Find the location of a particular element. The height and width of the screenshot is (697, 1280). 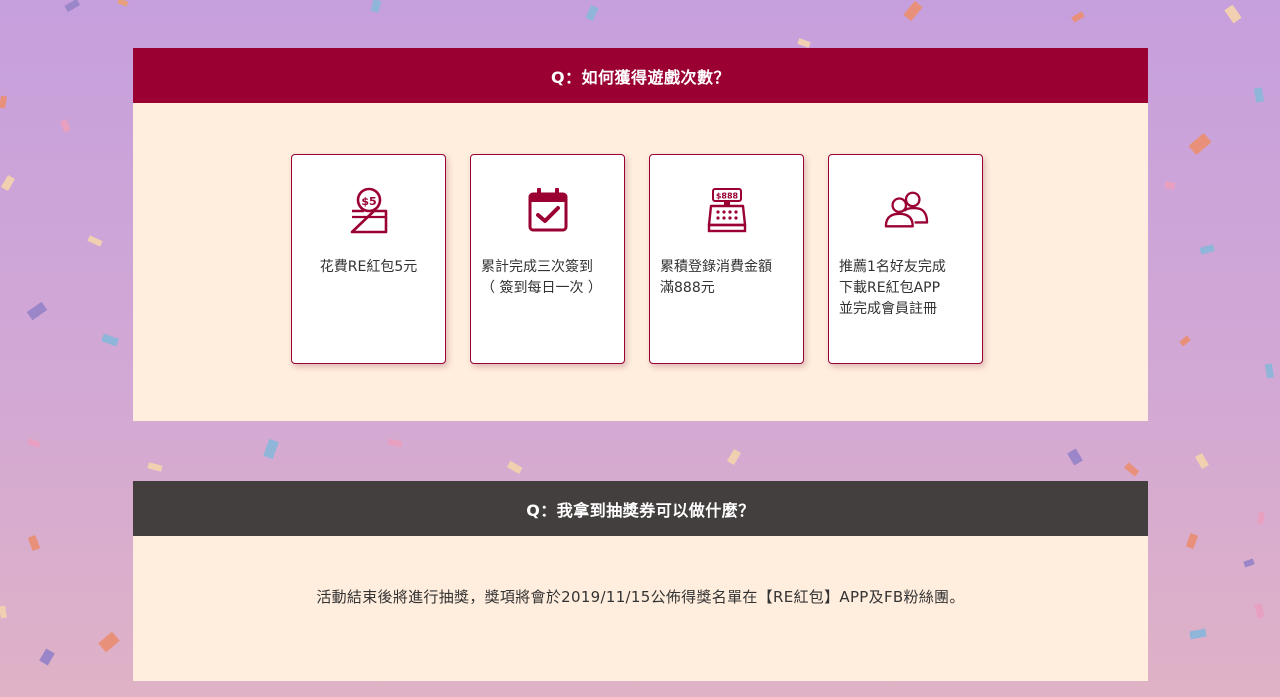

cash-register-icon: $888 is located at coordinates (727, 210).